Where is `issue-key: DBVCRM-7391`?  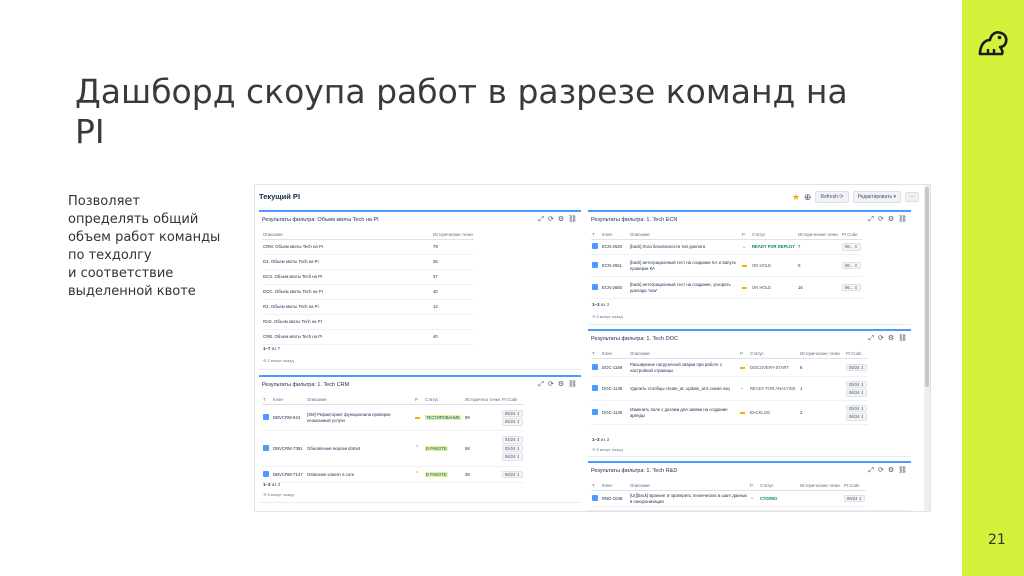 issue-key: DBVCRM-7391 is located at coordinates (289, 448).